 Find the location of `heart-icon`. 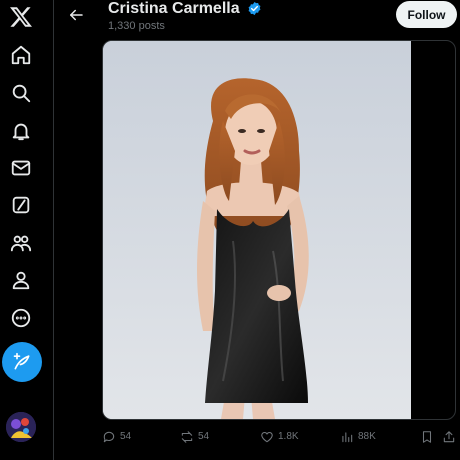

heart-icon is located at coordinates (267, 437).